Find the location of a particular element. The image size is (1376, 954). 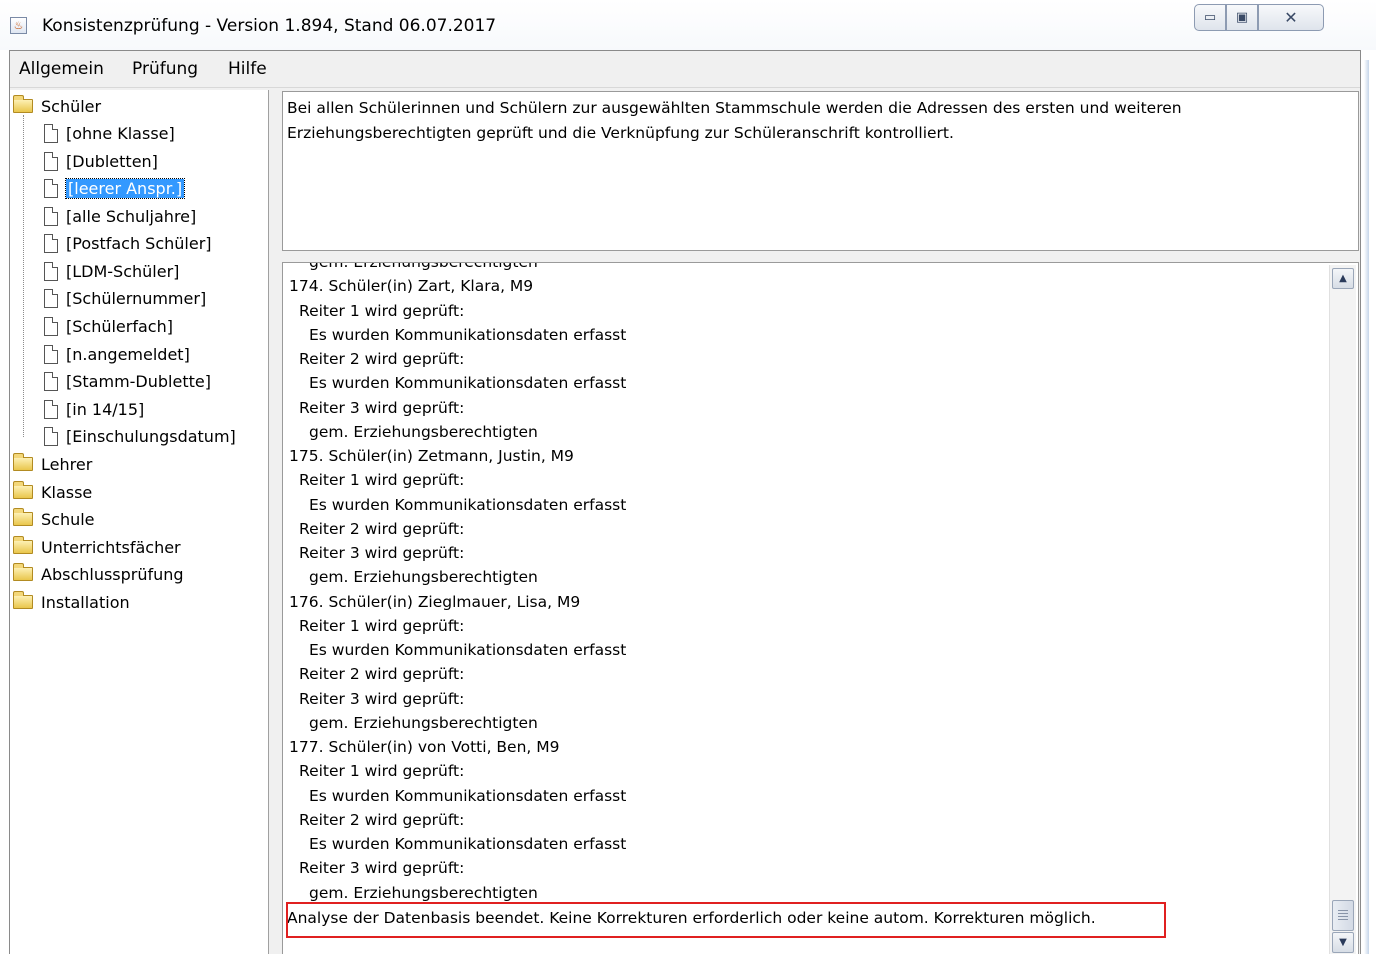

tree-node-schueler: Schüler is located at coordinates (57, 106).